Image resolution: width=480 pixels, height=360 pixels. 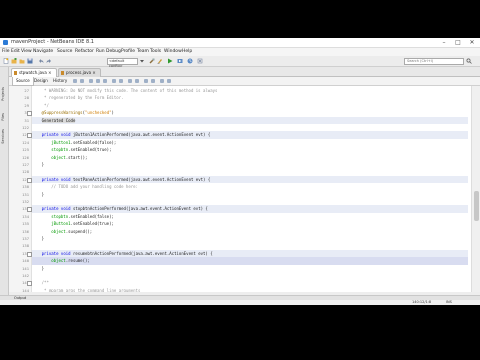 I want to click on code-line: */, so click(x=250, y=105).